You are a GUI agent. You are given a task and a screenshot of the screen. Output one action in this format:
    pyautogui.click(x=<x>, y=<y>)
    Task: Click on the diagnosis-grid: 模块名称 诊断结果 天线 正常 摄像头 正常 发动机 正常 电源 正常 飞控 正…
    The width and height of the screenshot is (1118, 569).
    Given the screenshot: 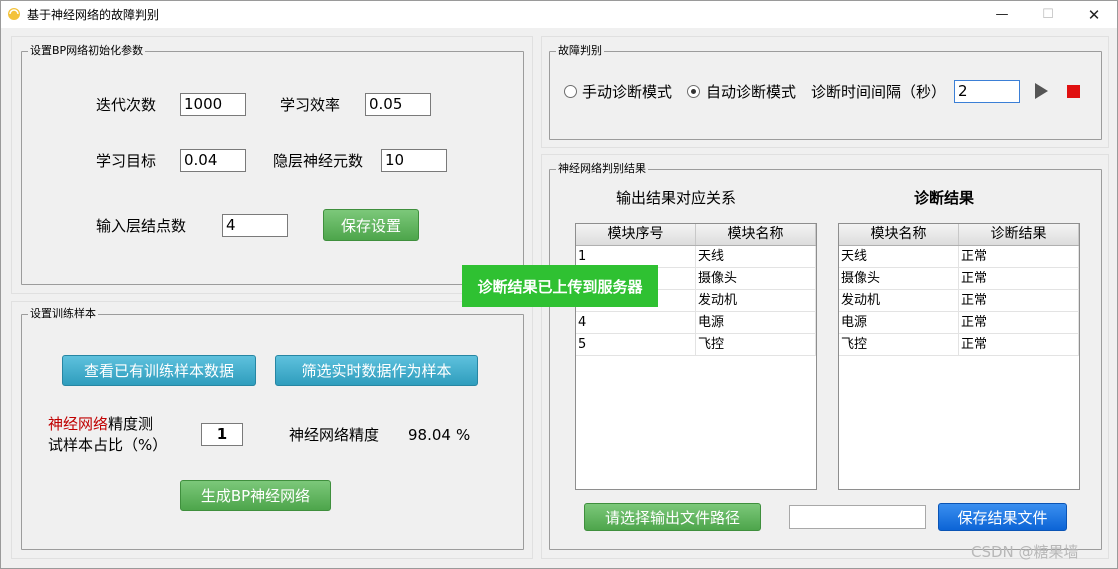 What is the action you would take?
    pyautogui.click(x=959, y=356)
    